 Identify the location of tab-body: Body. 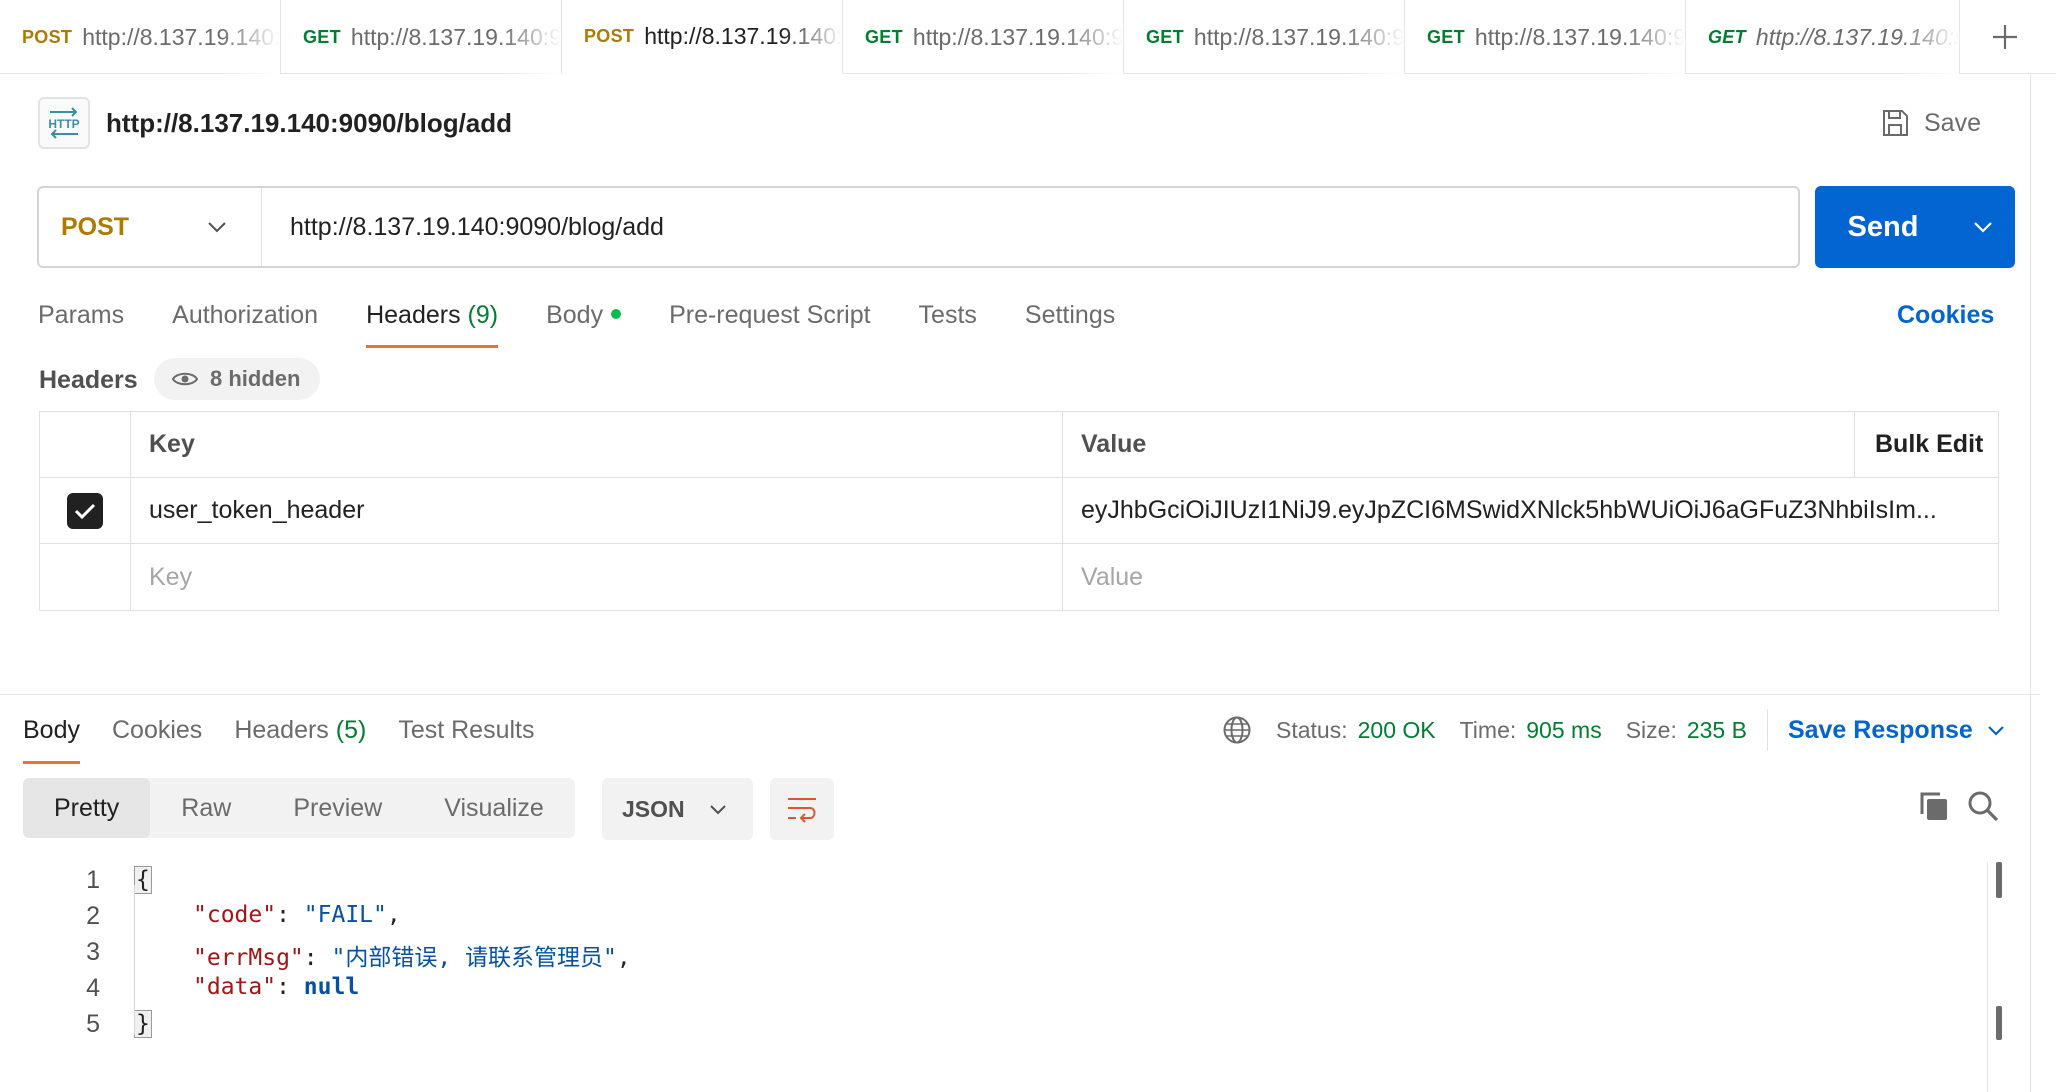
(584, 320).